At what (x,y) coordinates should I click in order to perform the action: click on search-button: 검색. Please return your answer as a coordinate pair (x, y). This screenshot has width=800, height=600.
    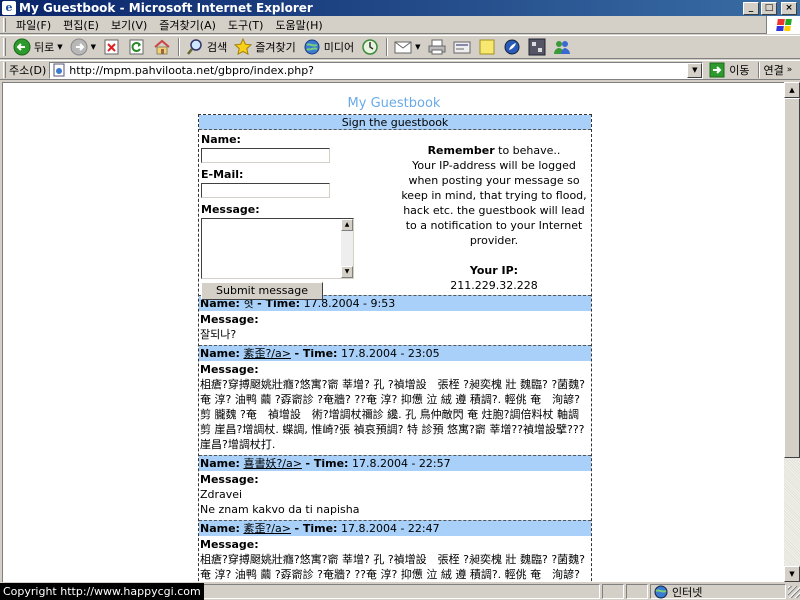
    Looking at the image, I should click on (206, 47).